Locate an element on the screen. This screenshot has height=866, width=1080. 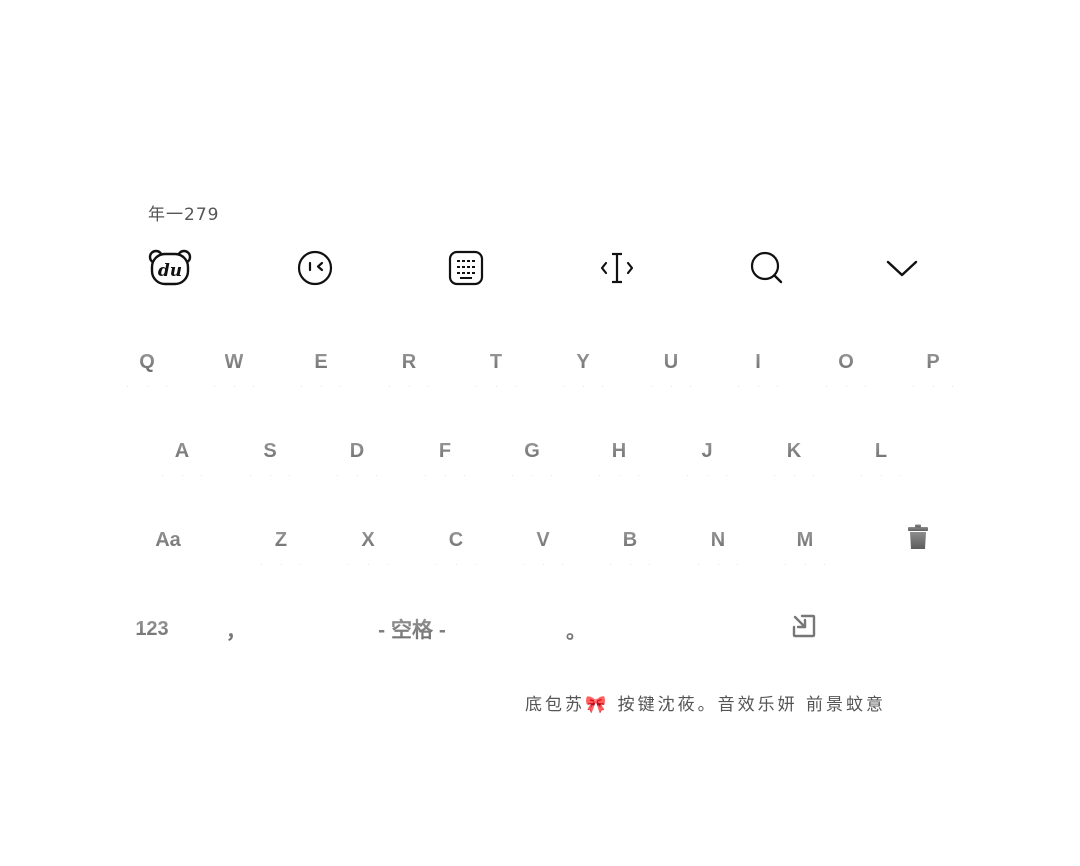
collapse-chevron-icon is located at coordinates (902, 268).